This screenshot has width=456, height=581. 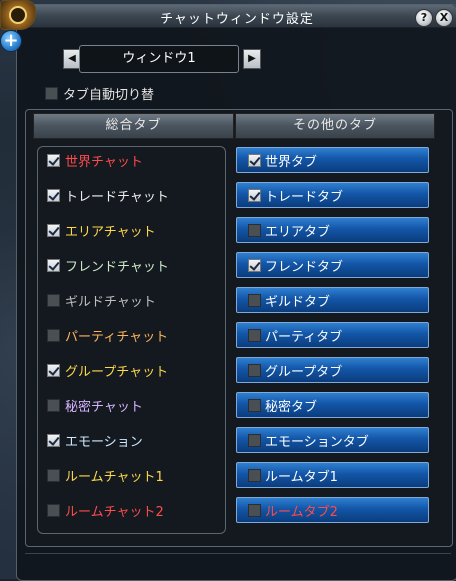 I want to click on other-tab-item: ルームタブ2, so click(x=332, y=510).